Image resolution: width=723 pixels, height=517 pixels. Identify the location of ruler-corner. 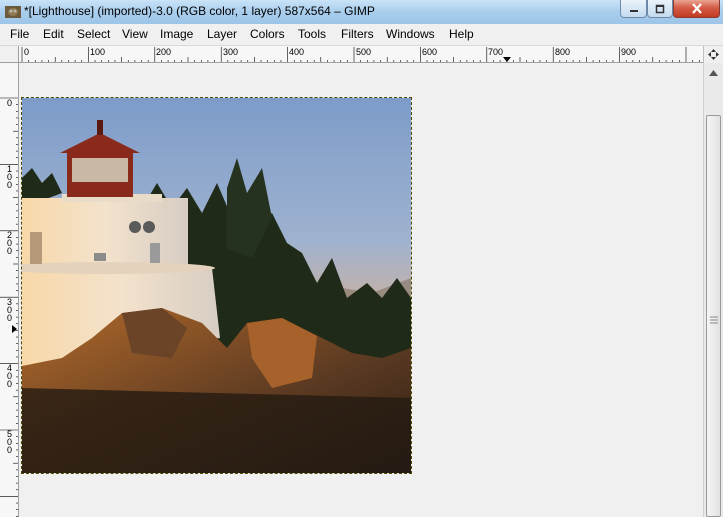
(9, 54).